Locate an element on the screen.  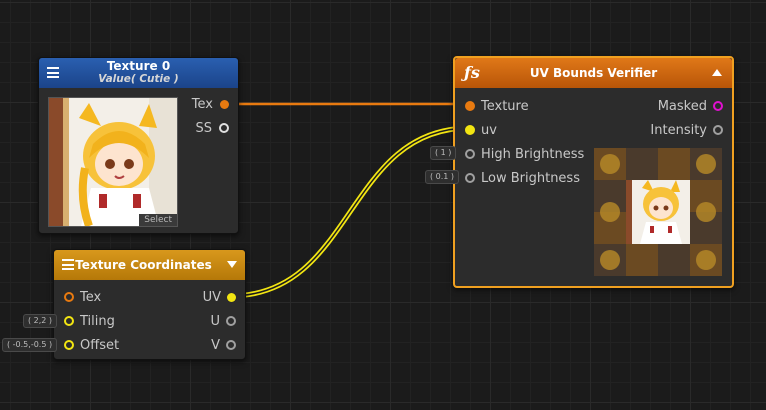
port-label: uv is located at coordinates (489, 130).